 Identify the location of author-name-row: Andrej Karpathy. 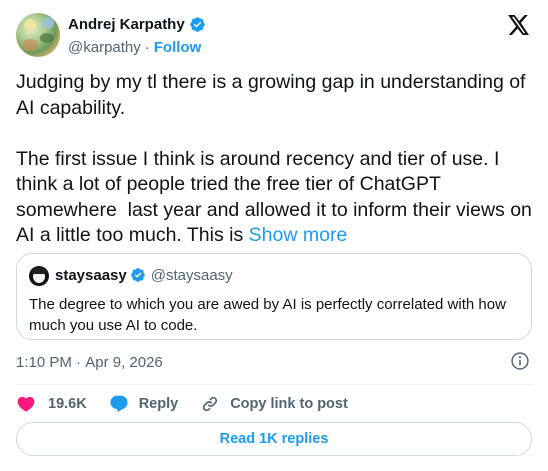
(137, 24).